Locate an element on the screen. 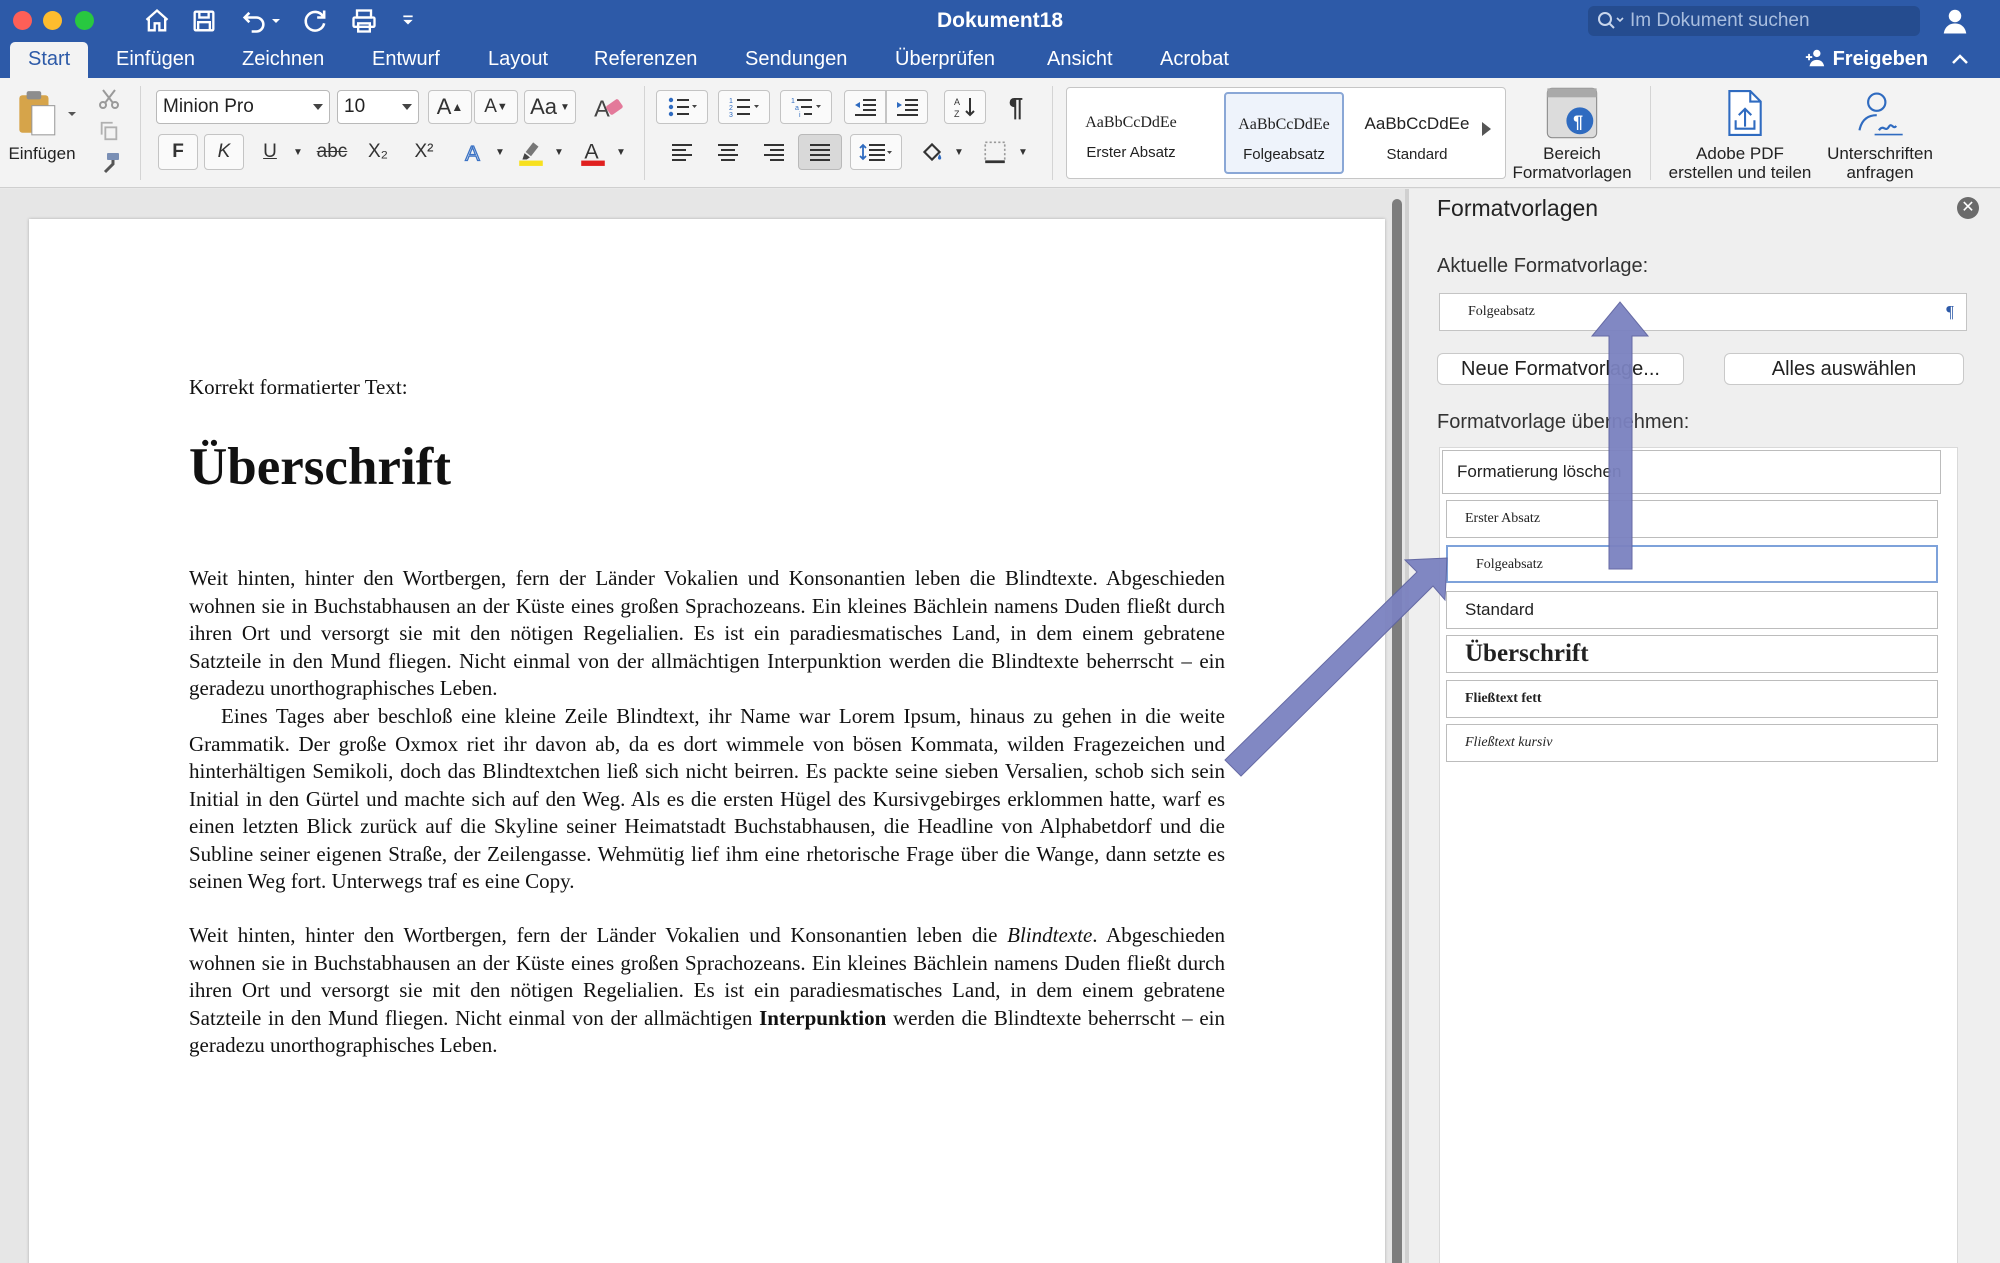 The image size is (2000, 1263). account-icon is located at coordinates (1955, 21).